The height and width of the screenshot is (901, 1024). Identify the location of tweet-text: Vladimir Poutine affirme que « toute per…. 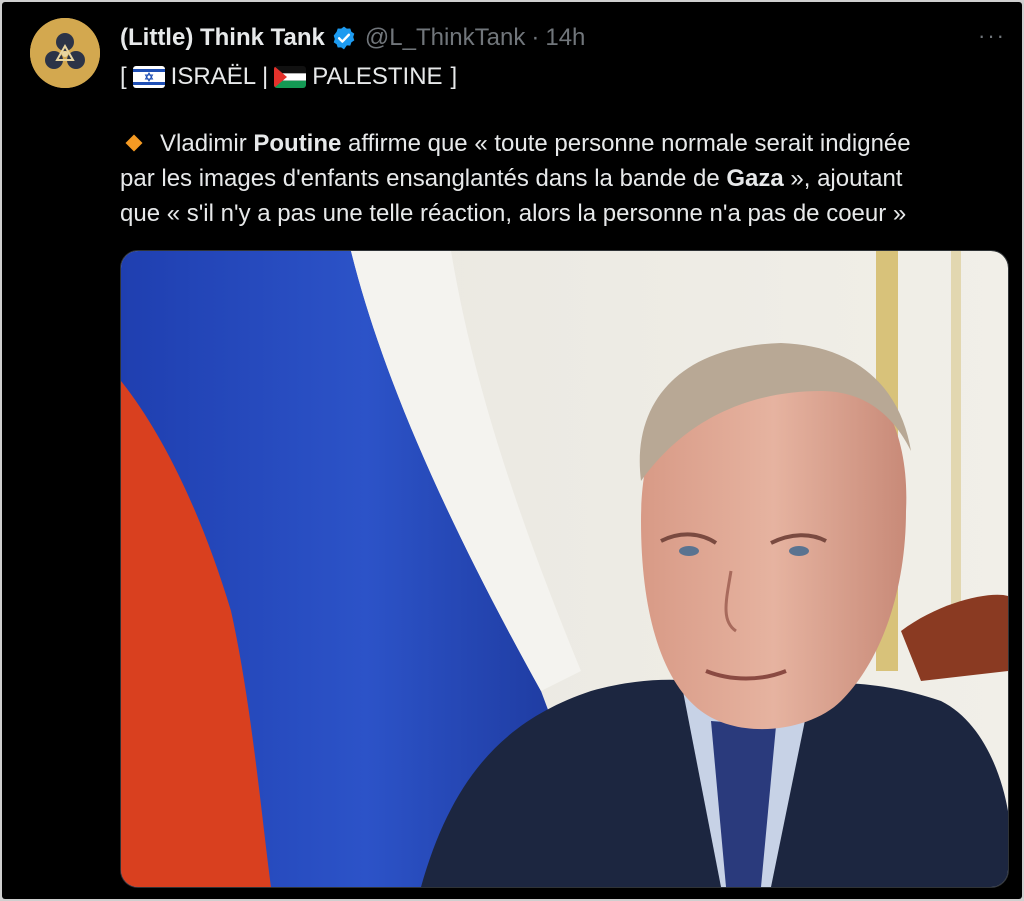
(560, 178).